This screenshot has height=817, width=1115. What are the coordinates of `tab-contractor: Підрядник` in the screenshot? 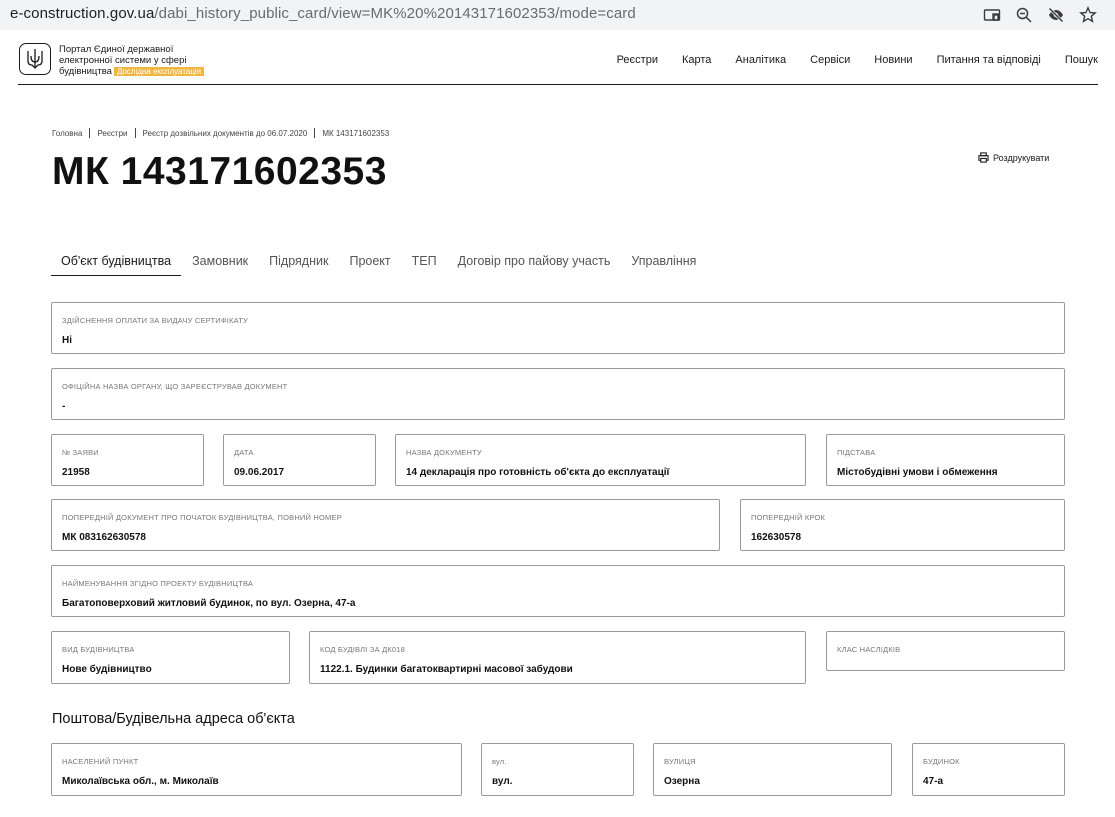 It's located at (298, 263).